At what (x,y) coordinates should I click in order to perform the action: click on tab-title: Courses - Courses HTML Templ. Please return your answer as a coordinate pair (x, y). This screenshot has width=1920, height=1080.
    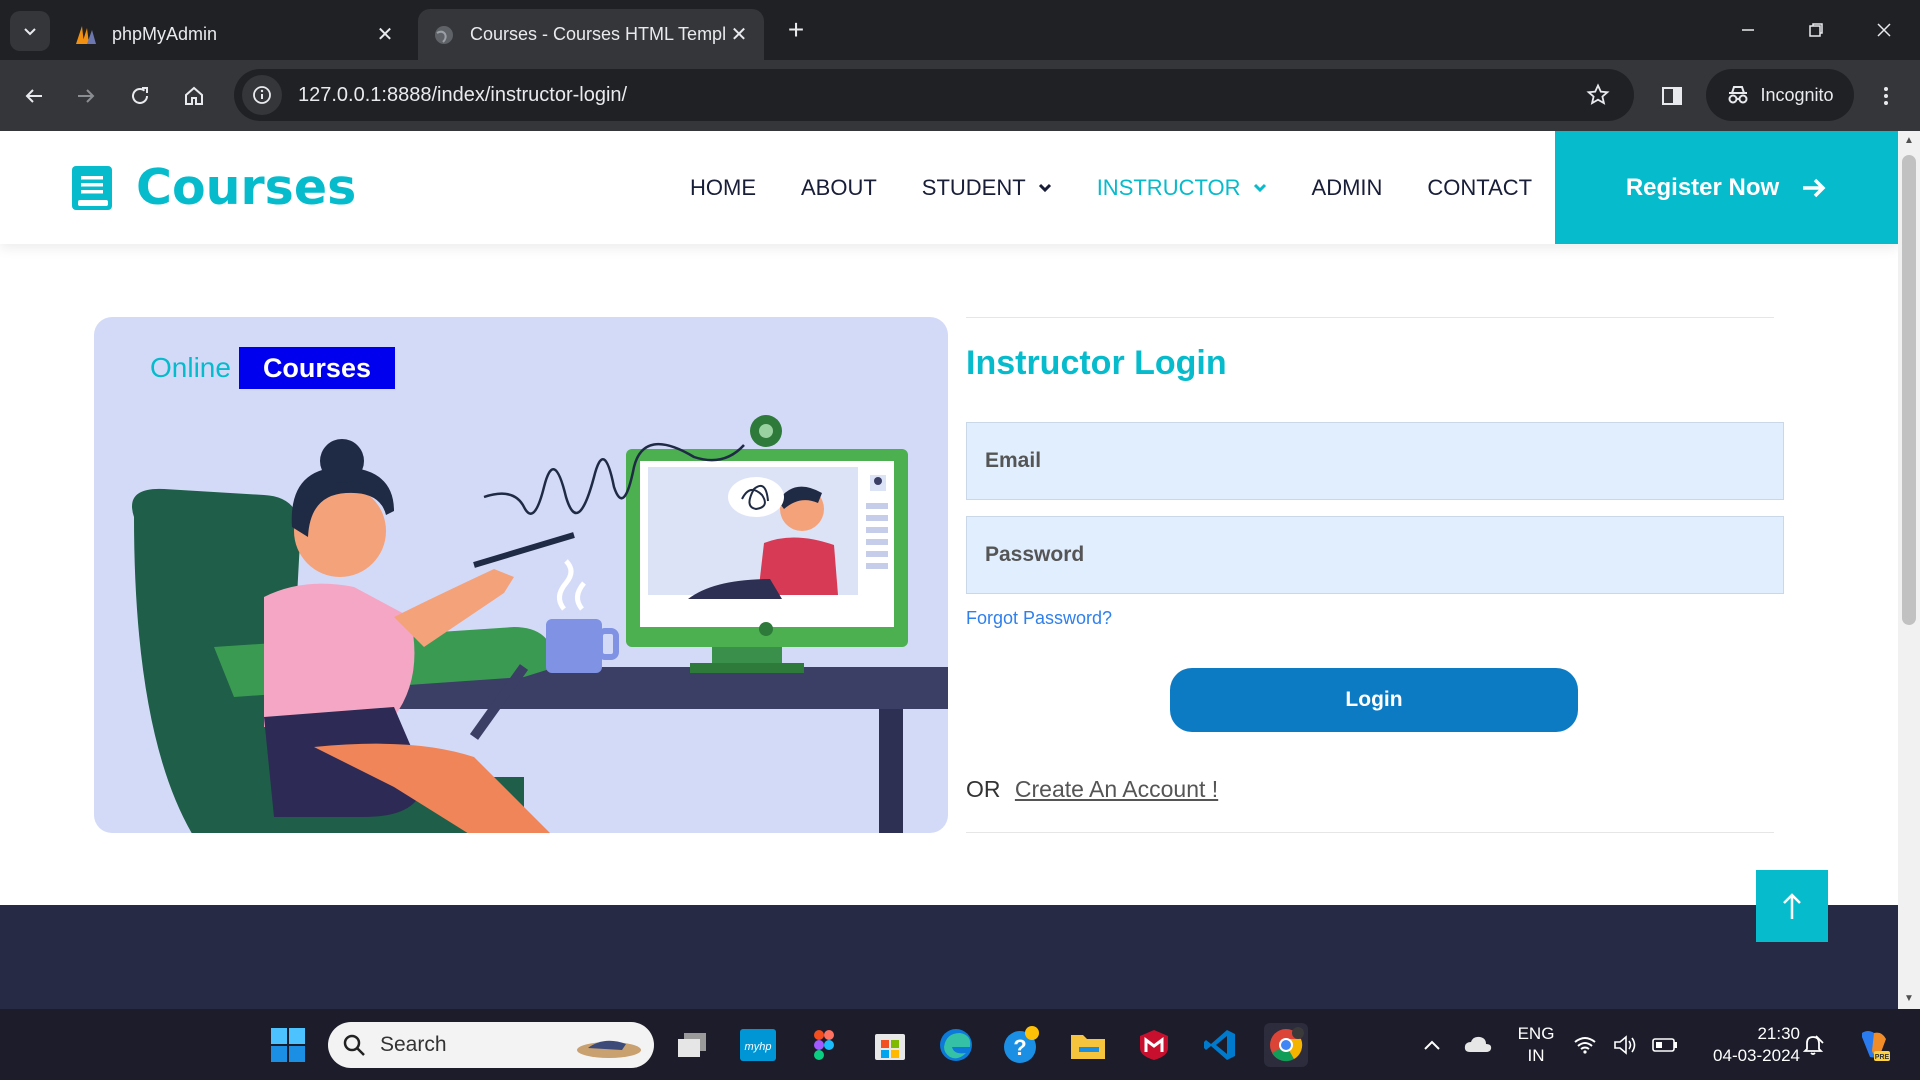
    Looking at the image, I should click on (598, 34).